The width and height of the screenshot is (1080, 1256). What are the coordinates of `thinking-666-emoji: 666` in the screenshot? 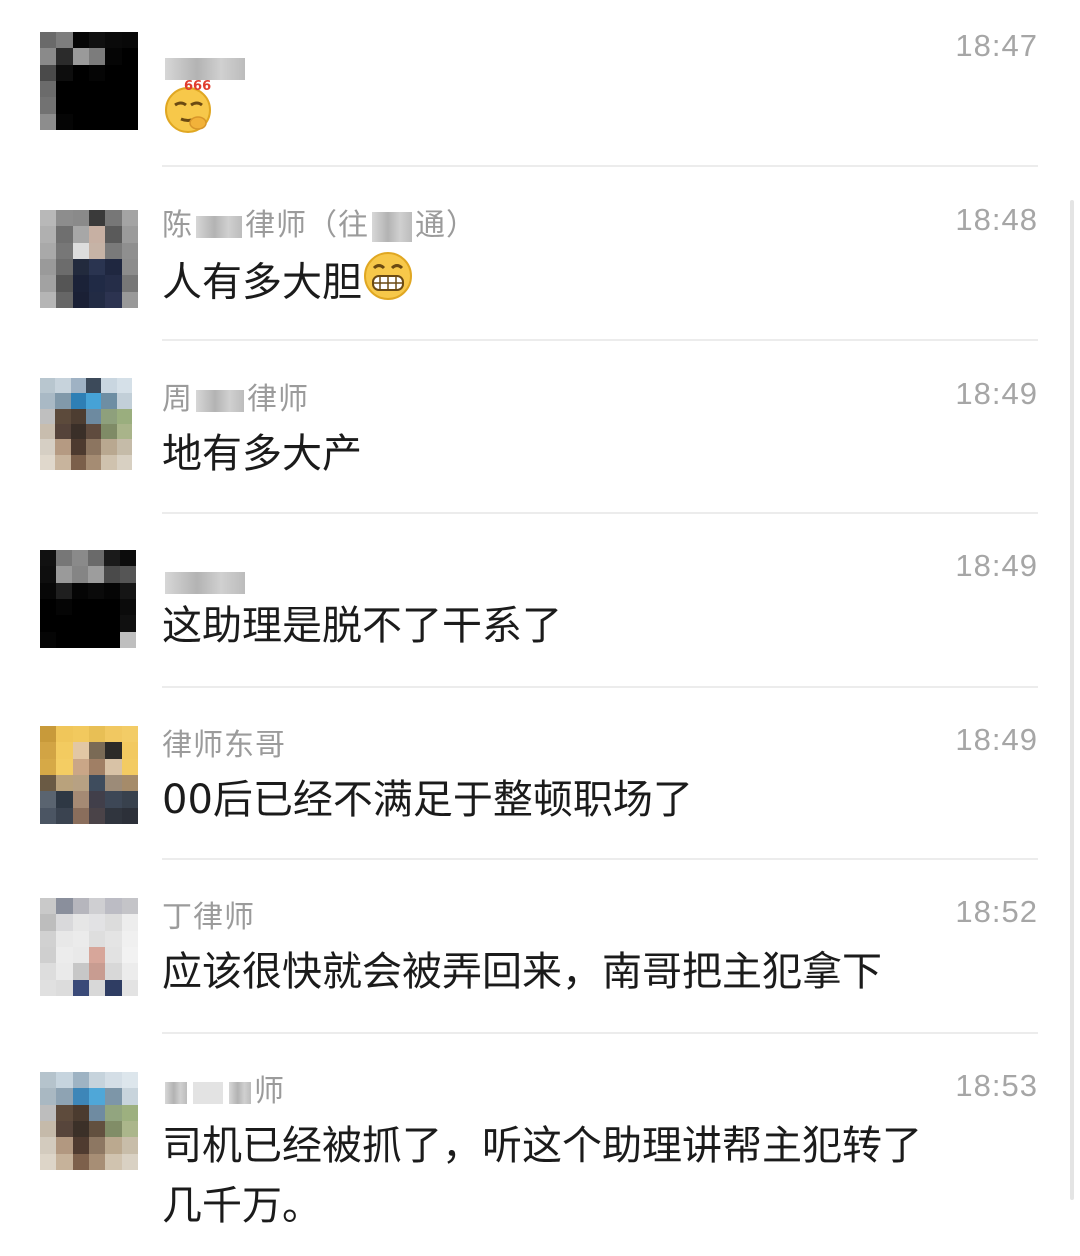 It's located at (188, 114).